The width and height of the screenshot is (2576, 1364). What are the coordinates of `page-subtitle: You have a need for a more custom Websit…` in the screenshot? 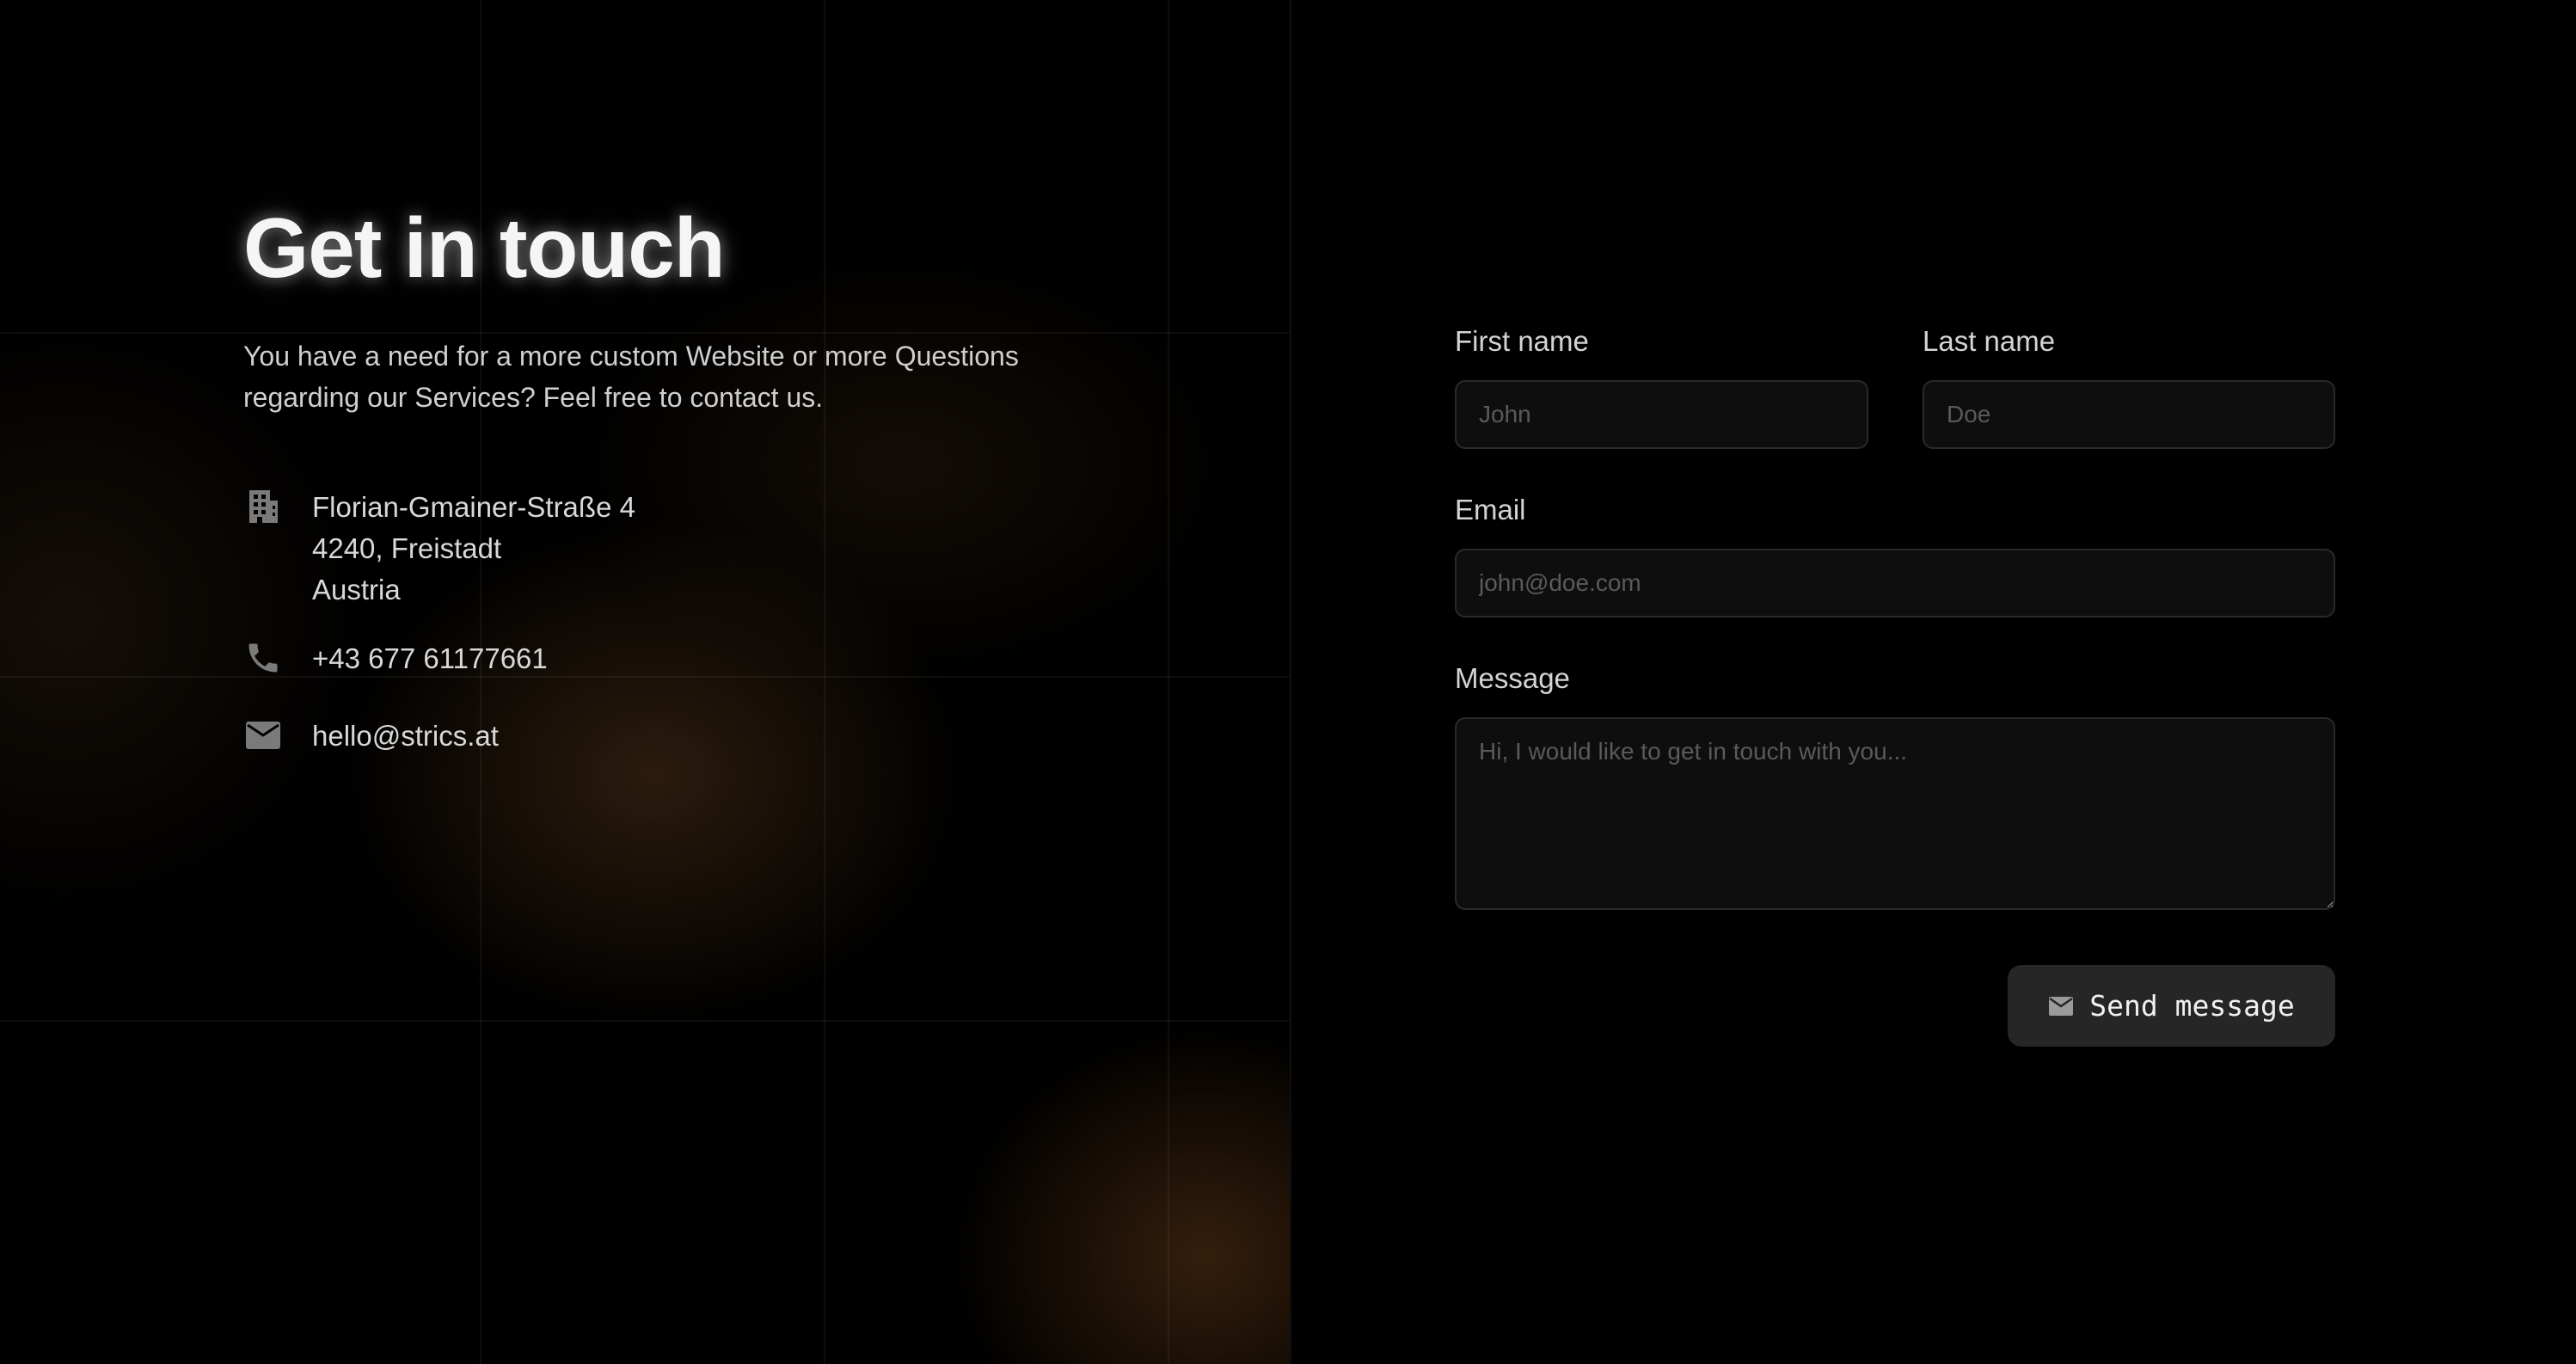 It's located at (631, 377).